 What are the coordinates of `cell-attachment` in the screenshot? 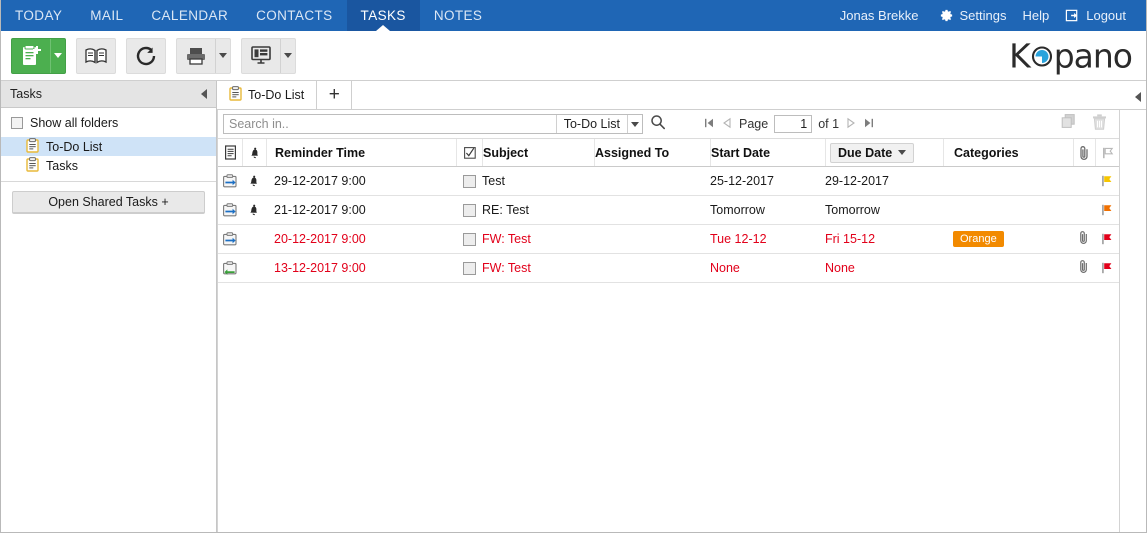 It's located at (1084, 239).